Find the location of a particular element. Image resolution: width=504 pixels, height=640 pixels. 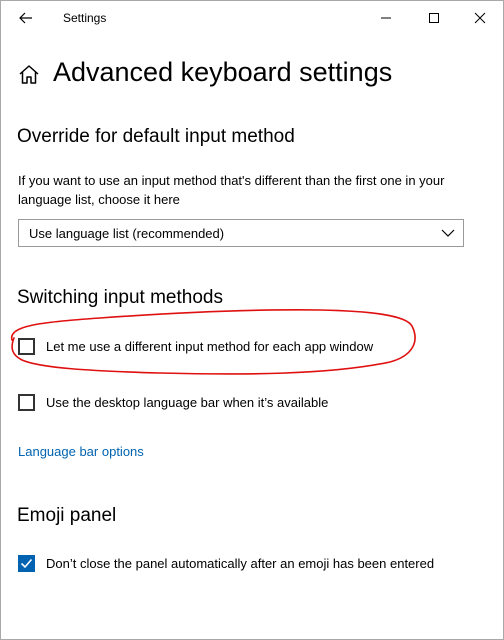

back-arrow-icon is located at coordinates (25, 18).